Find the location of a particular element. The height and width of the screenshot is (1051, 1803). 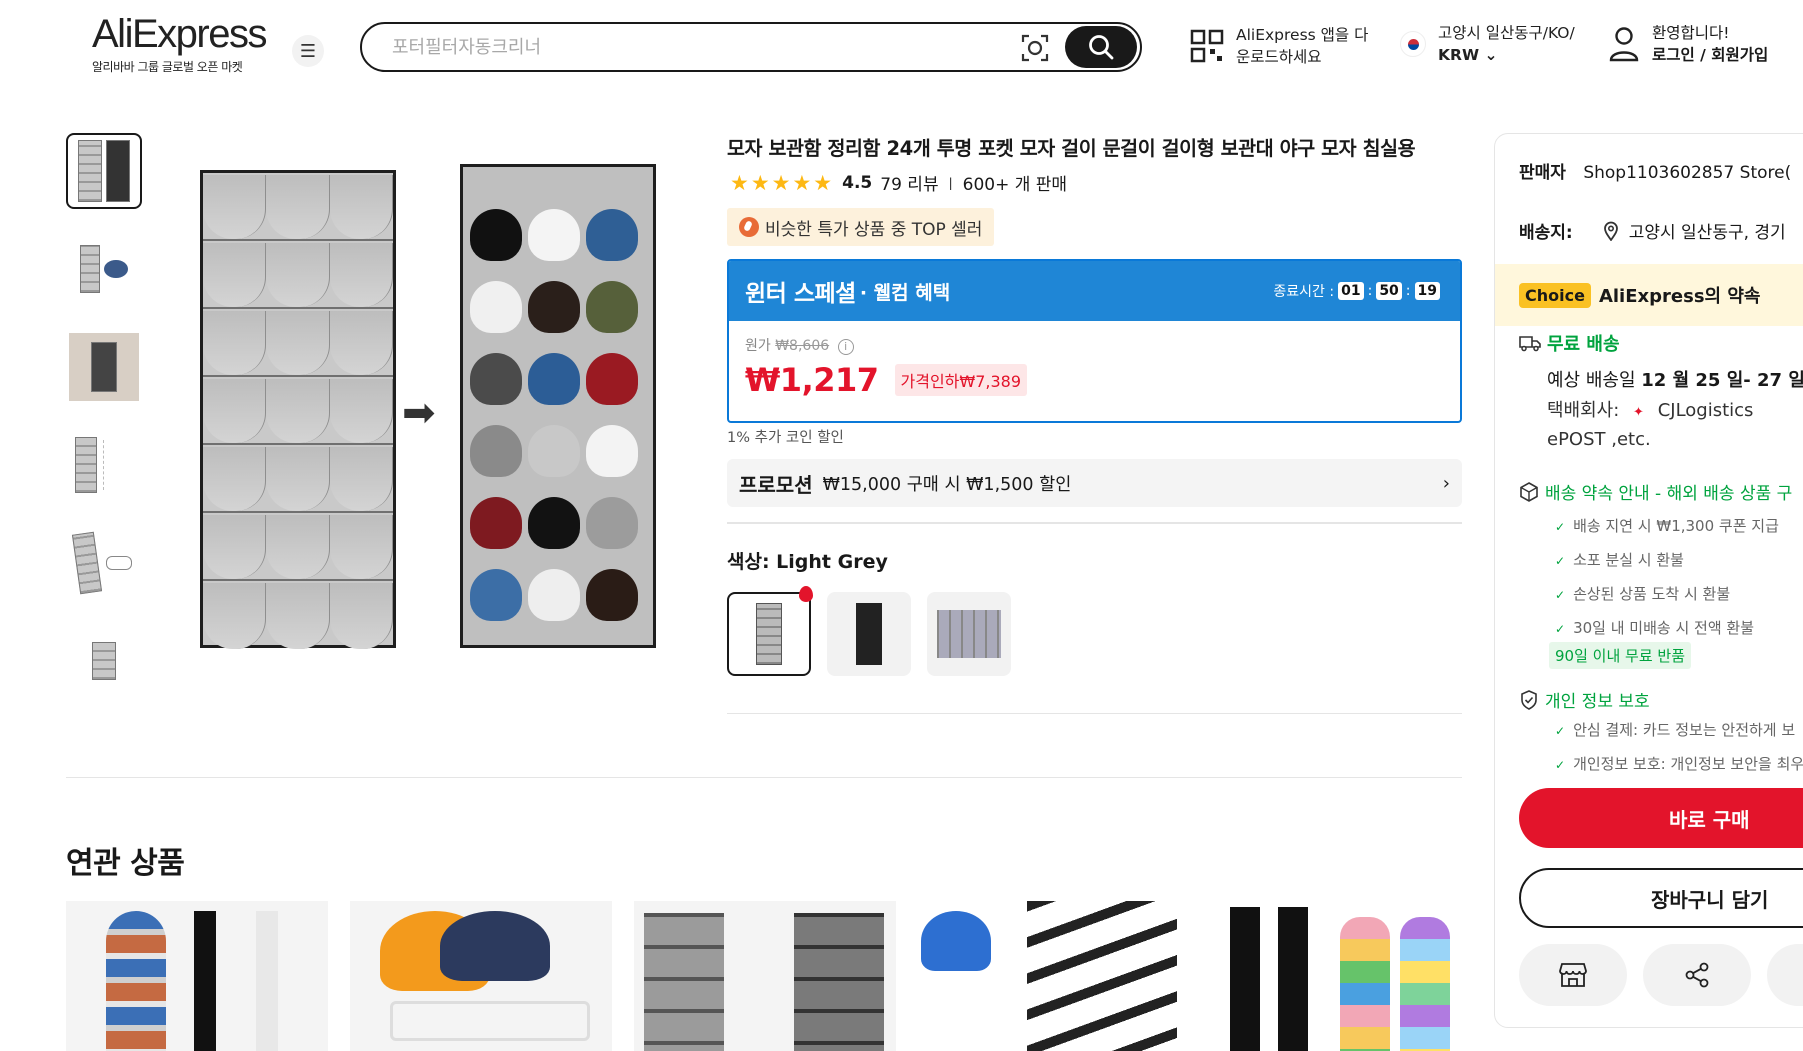

promotion-row: 프로모션 ₩15,000 구매 시 ₩1,500 할인 › is located at coordinates (1094, 483).